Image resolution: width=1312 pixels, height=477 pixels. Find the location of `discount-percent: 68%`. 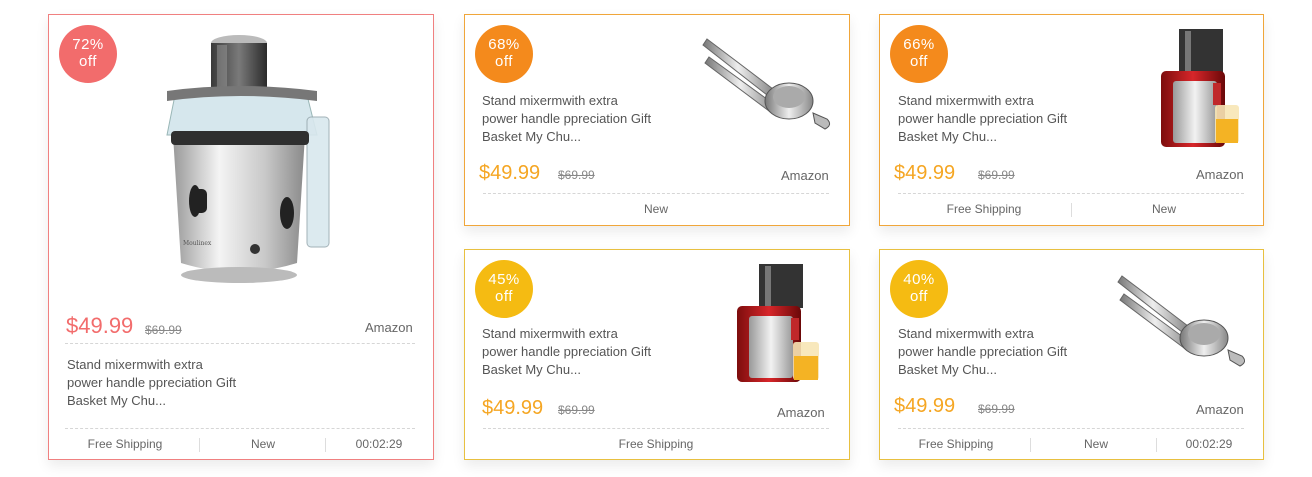

discount-percent: 68% is located at coordinates (504, 44).